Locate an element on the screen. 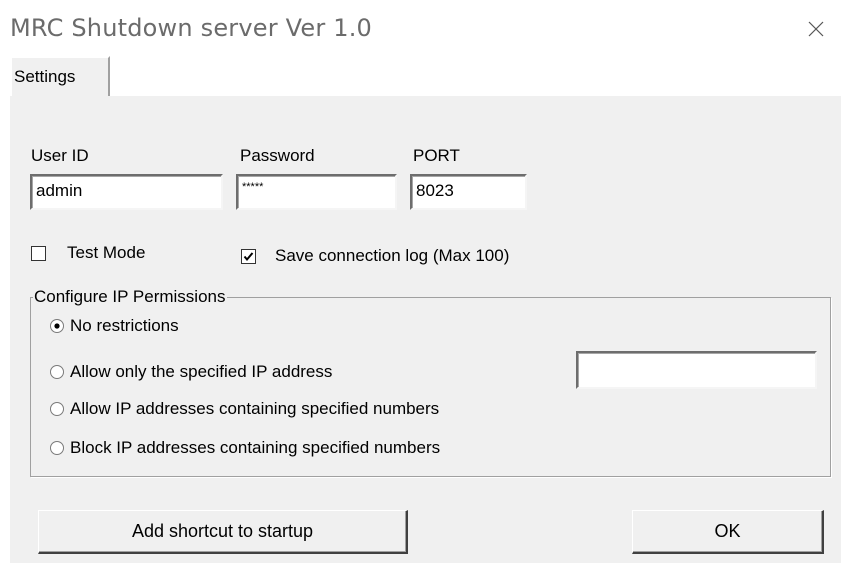 This screenshot has width=841, height=563. save-log-checkbox is located at coordinates (248, 256).